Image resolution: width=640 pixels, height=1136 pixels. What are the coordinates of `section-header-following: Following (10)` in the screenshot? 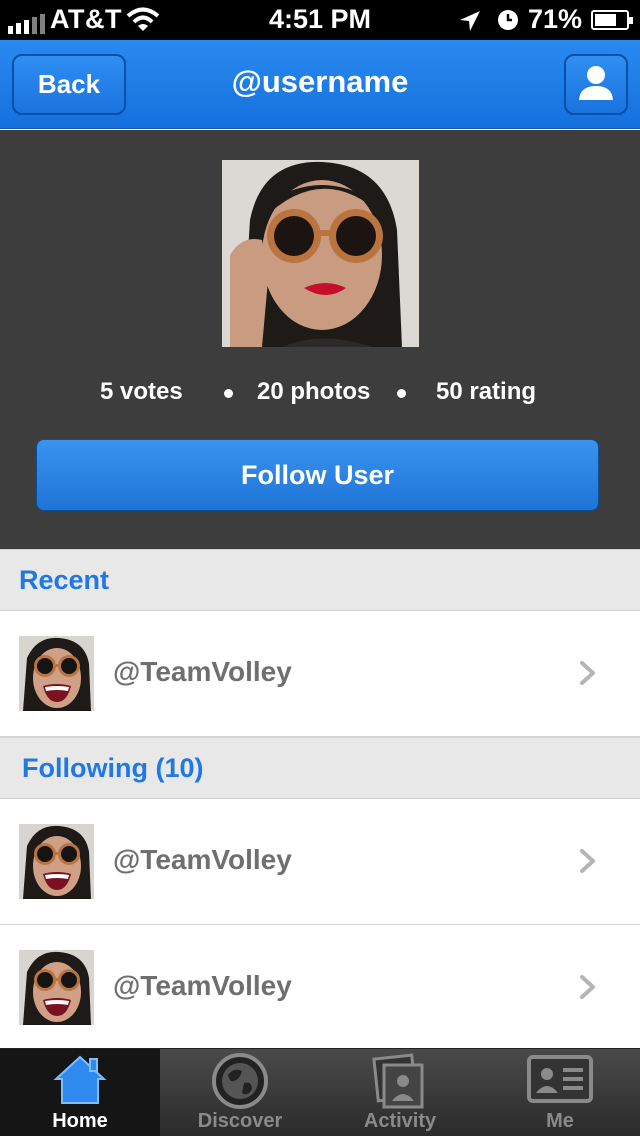 It's located at (320, 768).